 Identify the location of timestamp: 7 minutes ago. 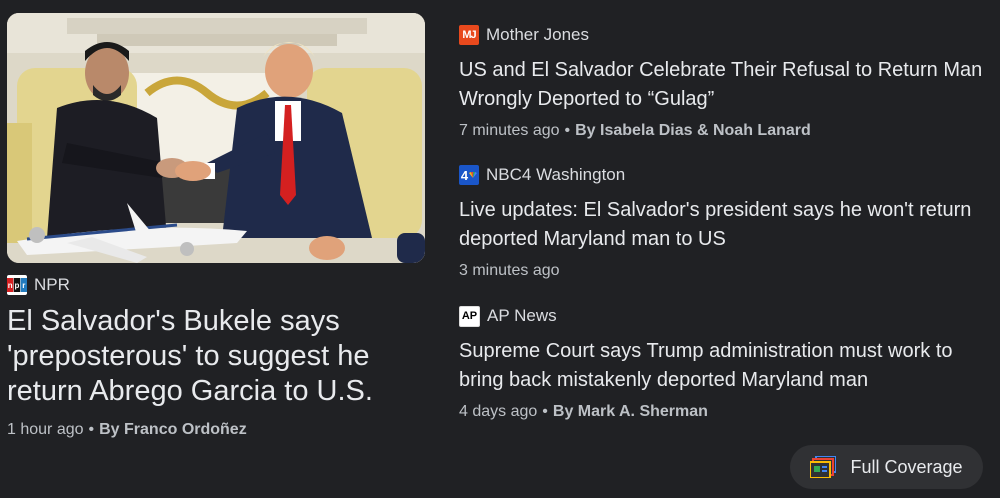
(509, 130).